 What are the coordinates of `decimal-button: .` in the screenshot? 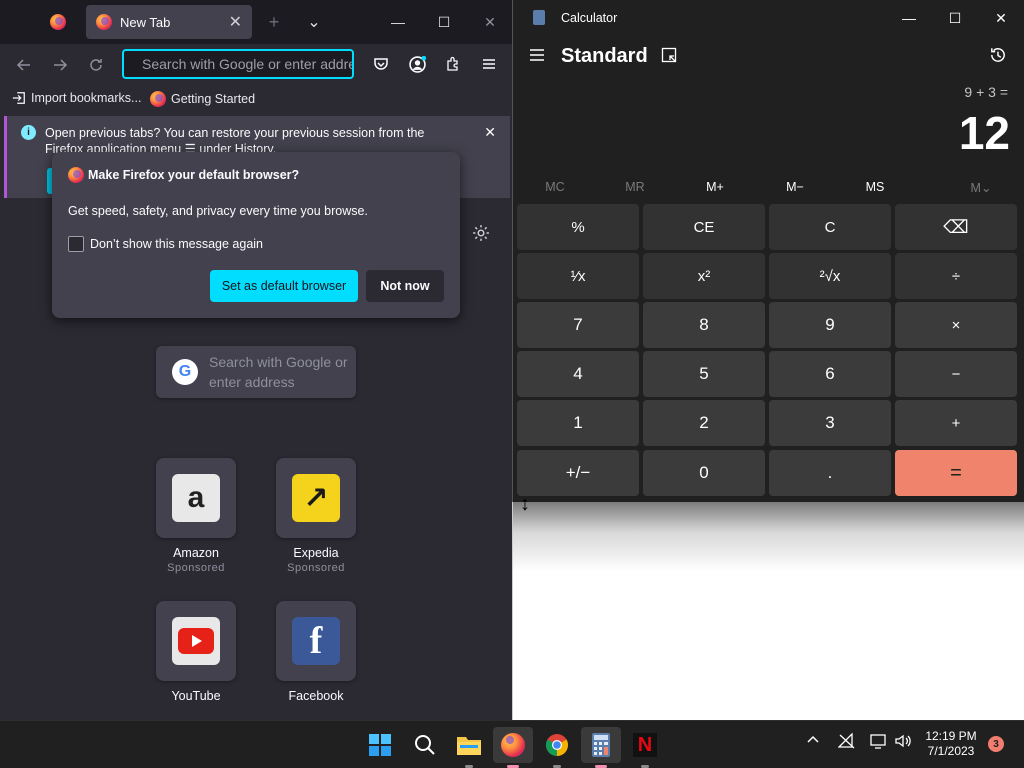 It's located at (830, 473).